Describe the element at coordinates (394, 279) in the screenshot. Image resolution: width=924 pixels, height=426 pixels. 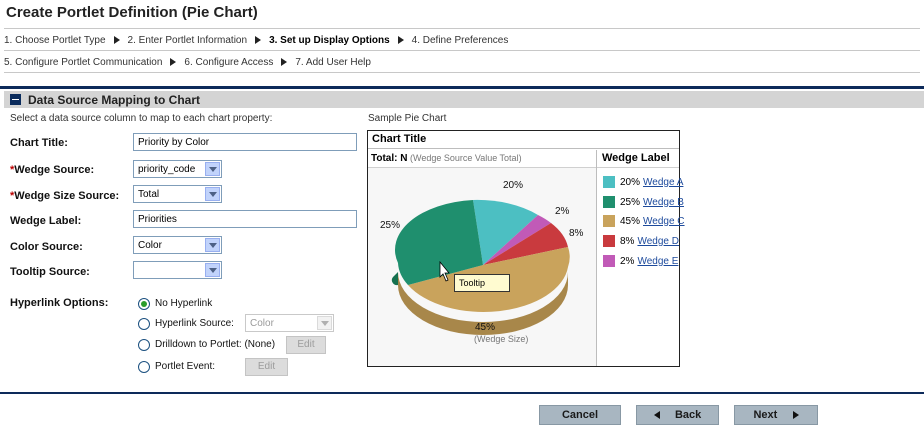
I see `pie-depth-green` at that location.